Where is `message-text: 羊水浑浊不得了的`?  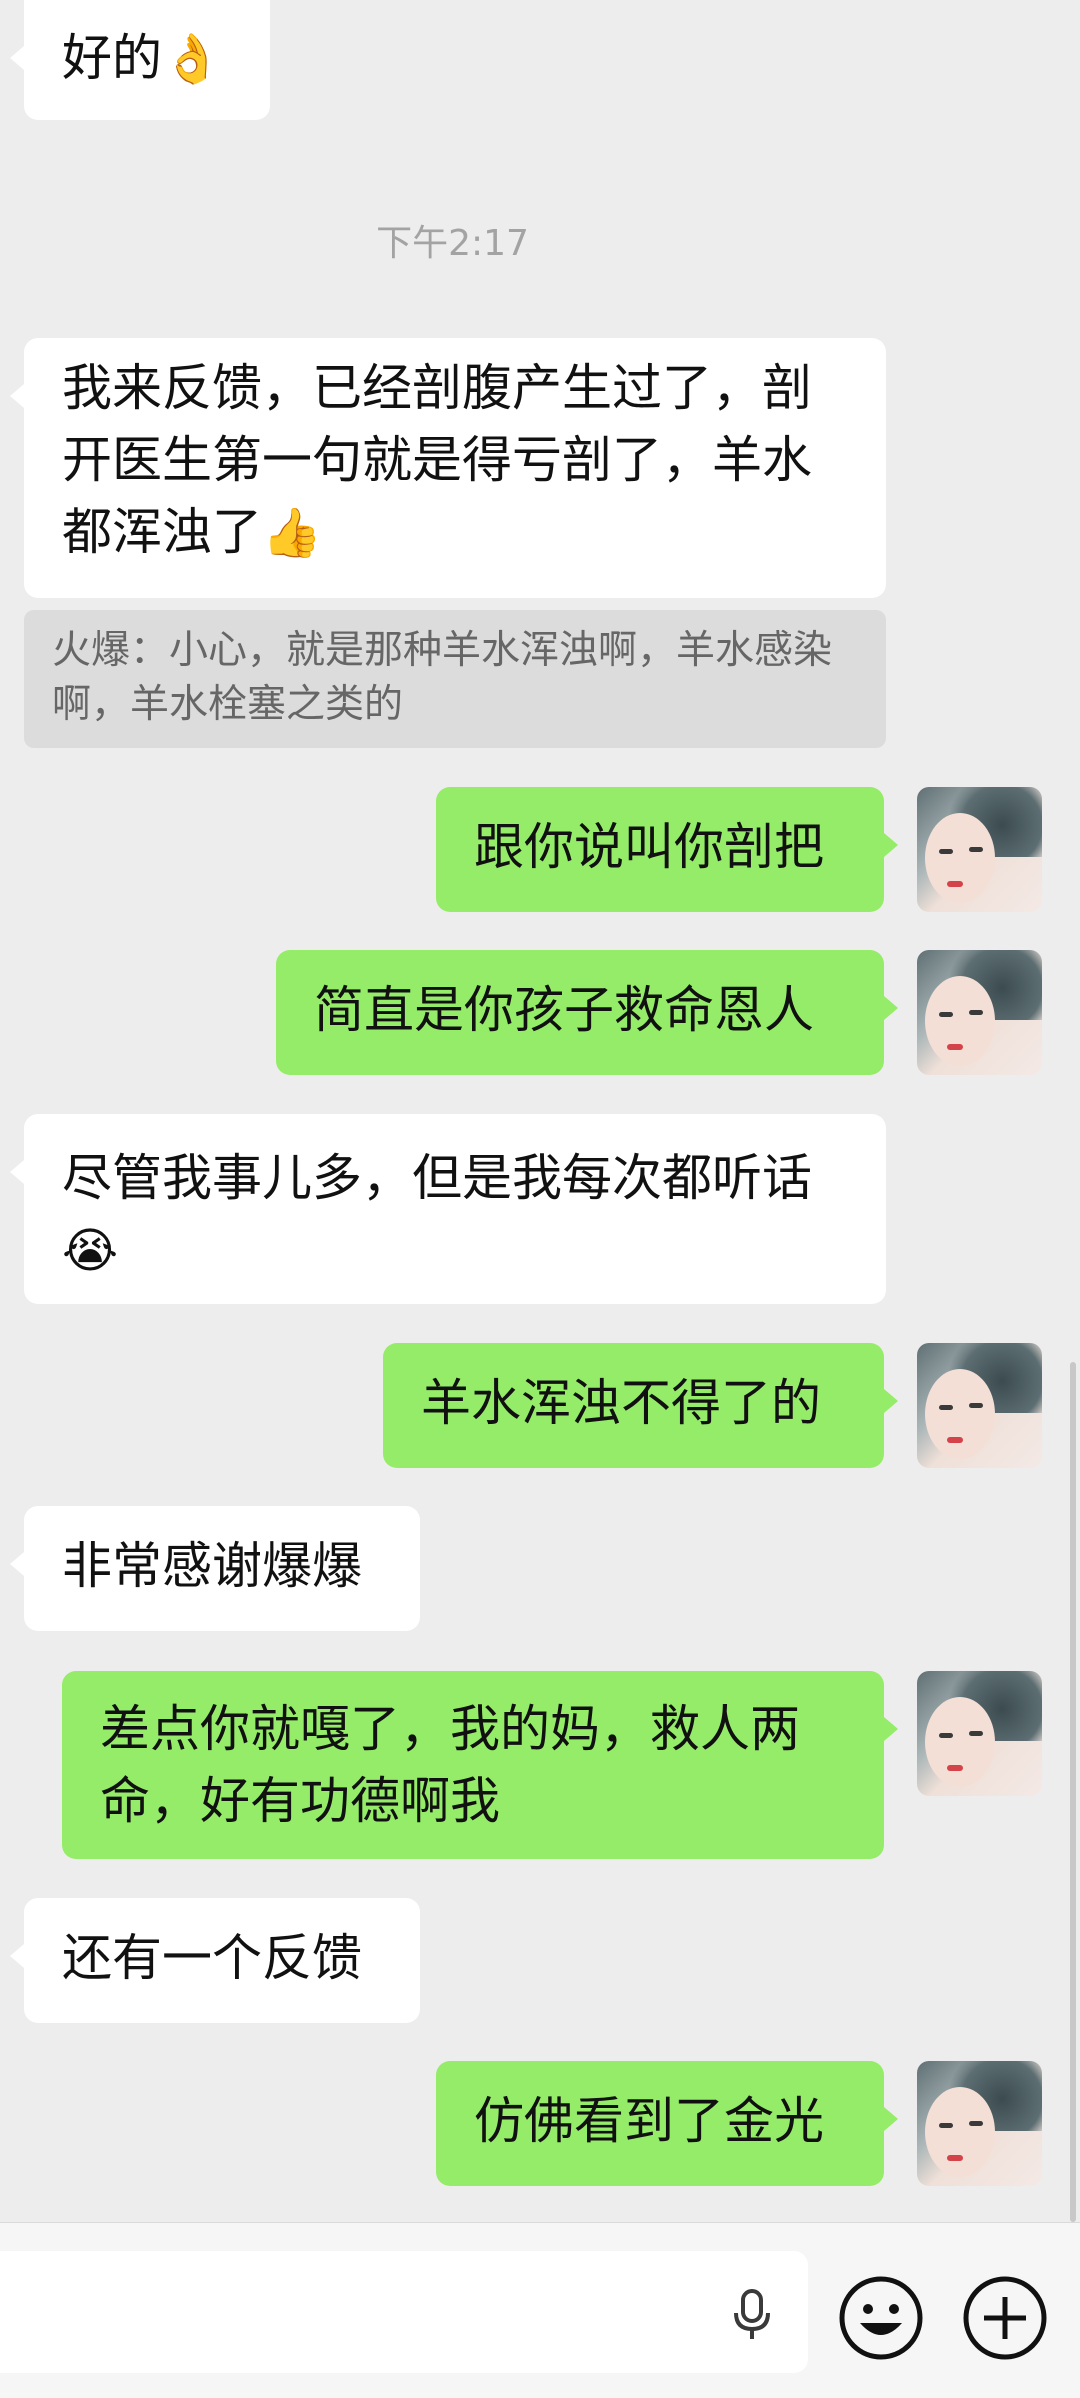 message-text: 羊水浑浊不得了的 is located at coordinates (621, 1403).